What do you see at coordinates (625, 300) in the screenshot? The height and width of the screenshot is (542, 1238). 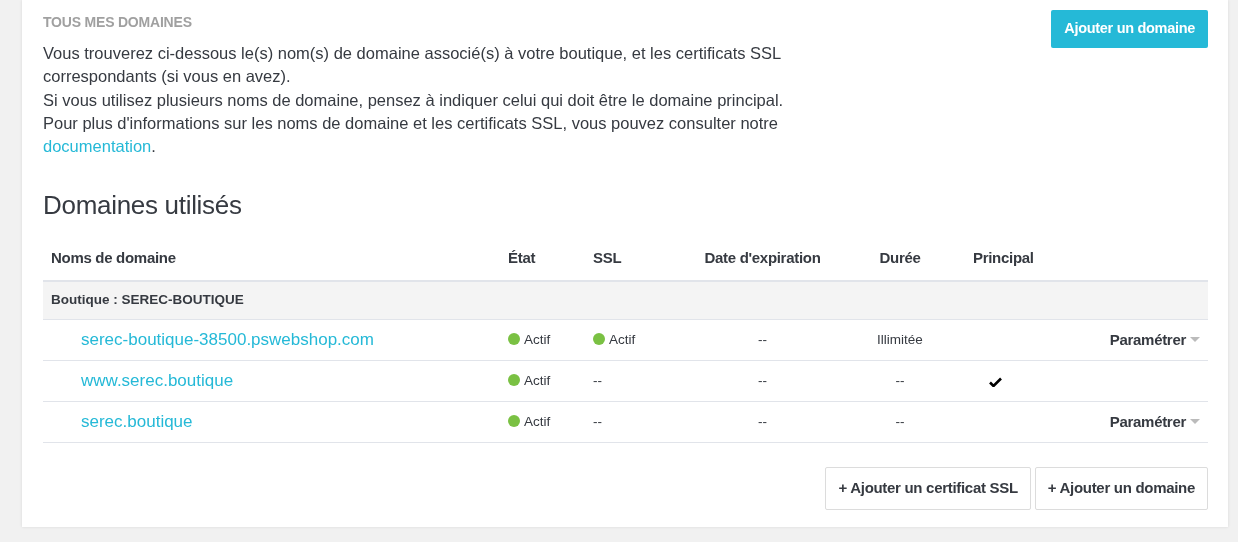 I see `group-row: Boutique : SEREC-BOUTIQUE` at bounding box center [625, 300].